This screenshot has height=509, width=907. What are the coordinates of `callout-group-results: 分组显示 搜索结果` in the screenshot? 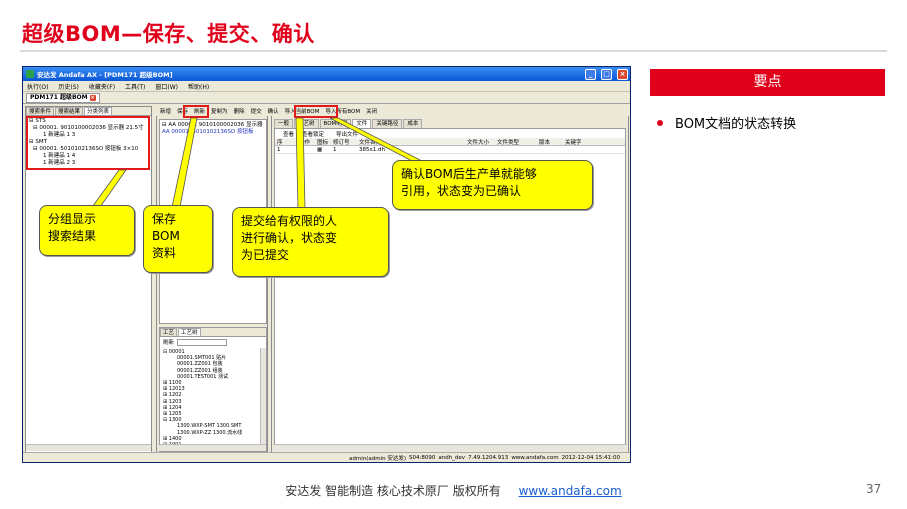 It's located at (87, 230).